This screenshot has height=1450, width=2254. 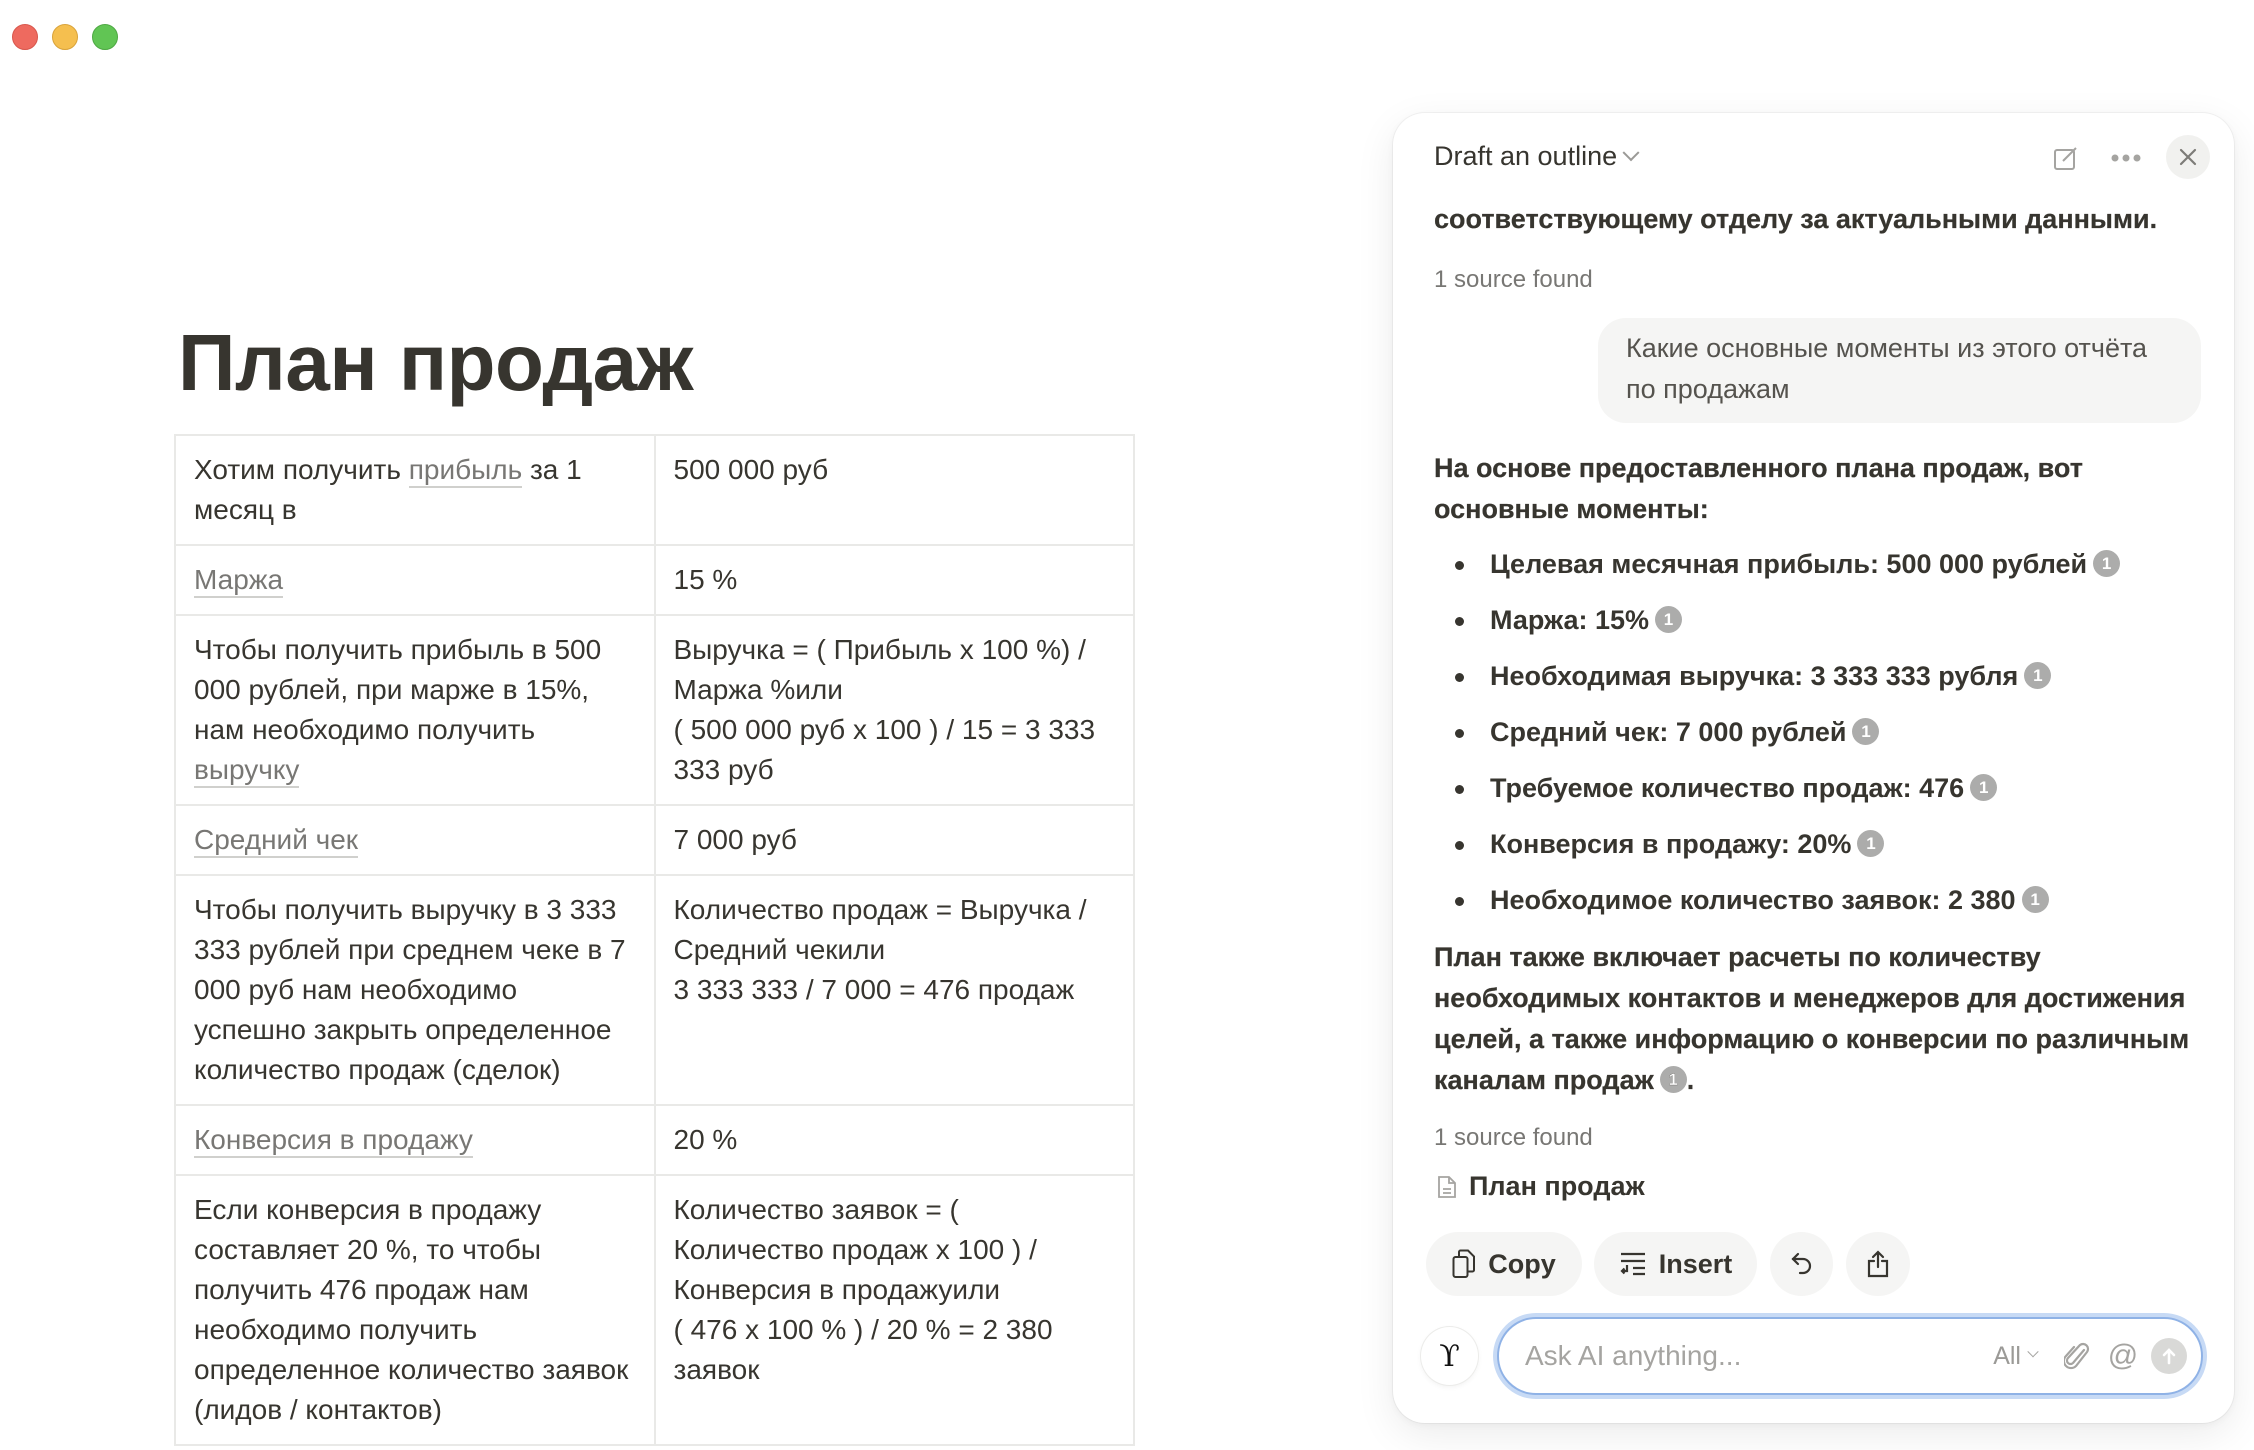 I want to click on cell-text: 7 000 руб, so click(x=735, y=839).